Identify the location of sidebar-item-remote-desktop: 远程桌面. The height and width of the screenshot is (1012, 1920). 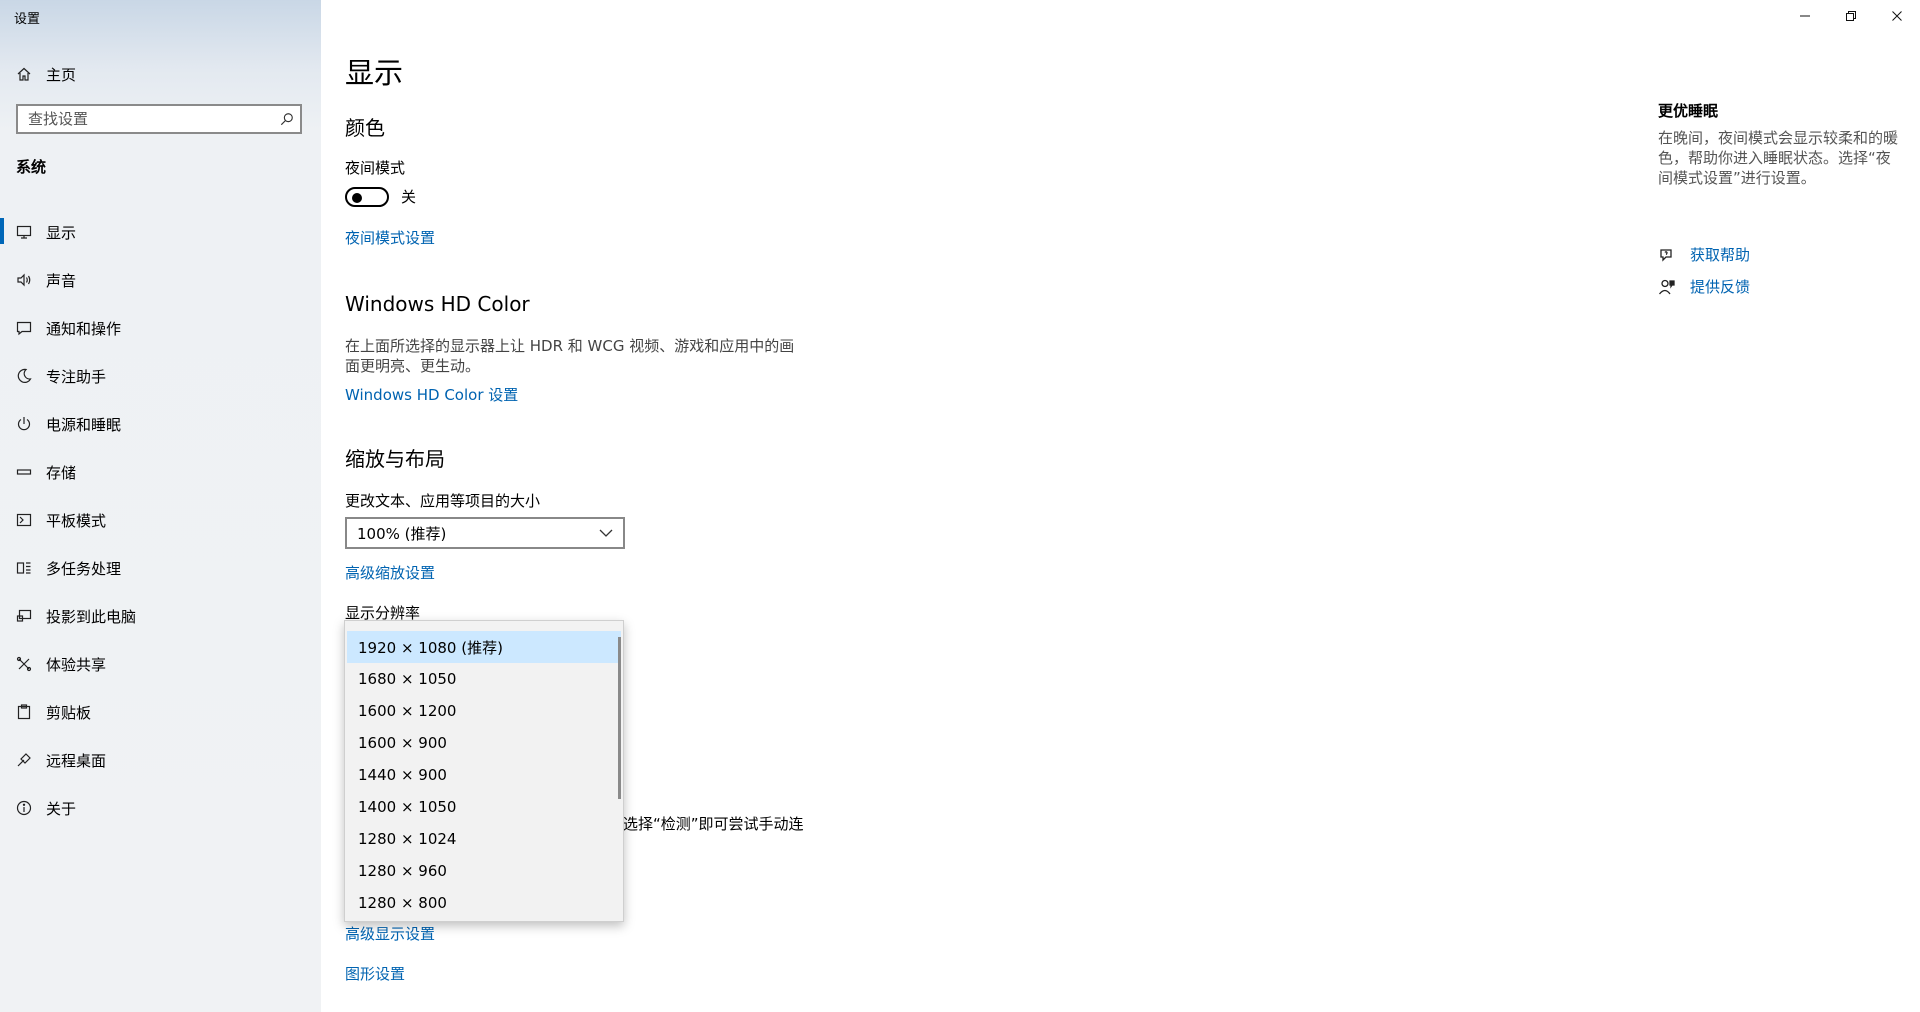
(160, 760).